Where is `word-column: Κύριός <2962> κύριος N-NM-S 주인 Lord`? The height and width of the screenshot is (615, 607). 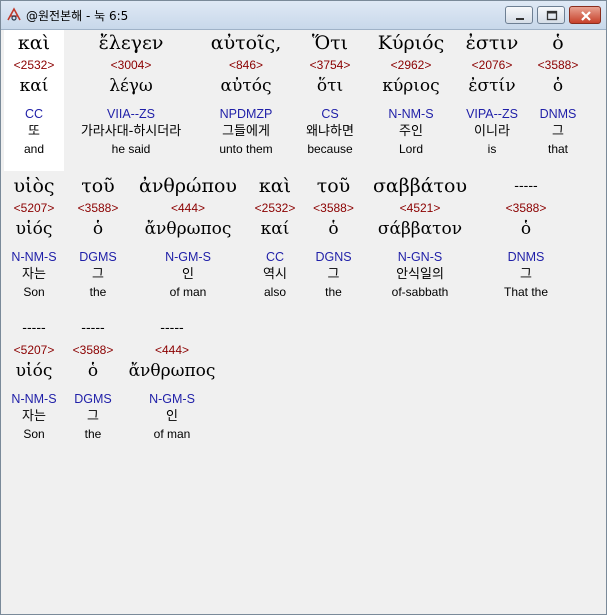 word-column: Κύριός <2962> κύριος N-NM-S 주인 Lord is located at coordinates (411, 93).